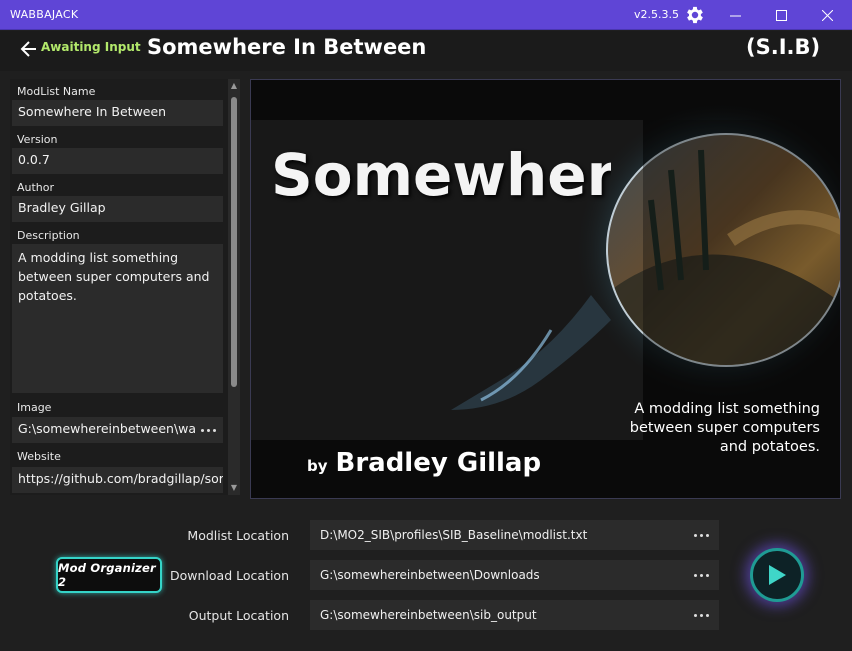  What do you see at coordinates (44, 14) in the screenshot?
I see `app-title: WABBAJACK` at bounding box center [44, 14].